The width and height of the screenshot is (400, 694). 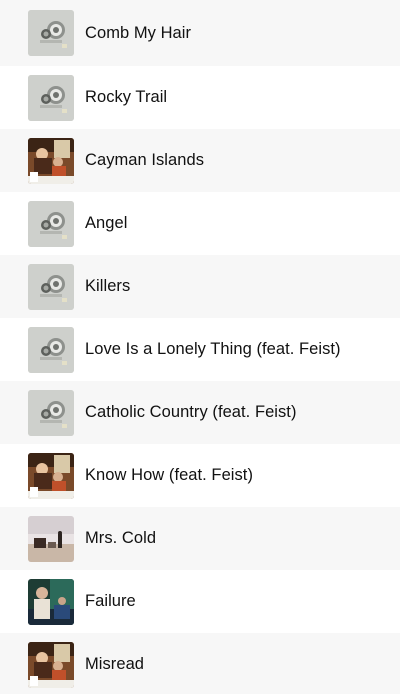 What do you see at coordinates (200, 97) in the screenshot?
I see `track-row: Rocky Trail` at bounding box center [200, 97].